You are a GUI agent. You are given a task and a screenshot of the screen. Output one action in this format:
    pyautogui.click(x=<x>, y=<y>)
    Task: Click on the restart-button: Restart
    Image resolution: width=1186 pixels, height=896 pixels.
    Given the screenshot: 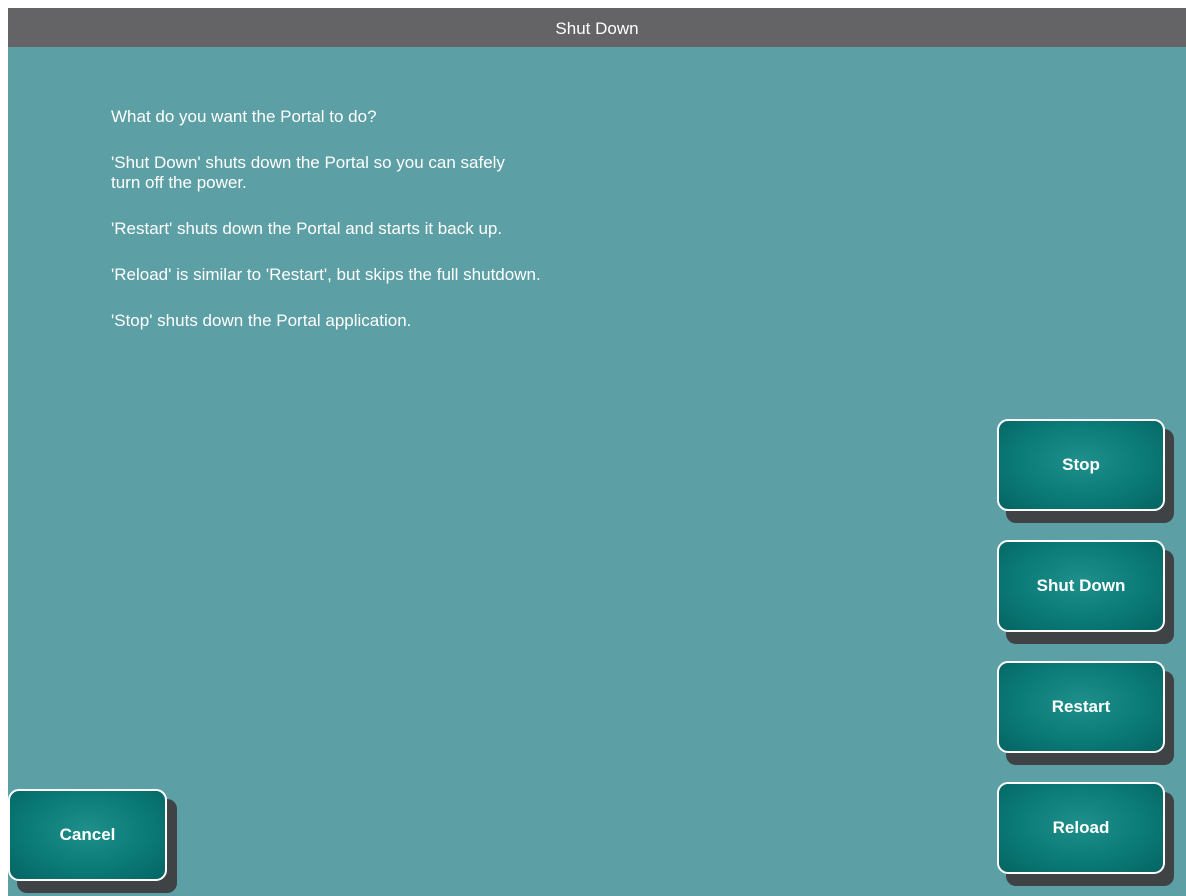 What is the action you would take?
    pyautogui.click(x=1081, y=707)
    